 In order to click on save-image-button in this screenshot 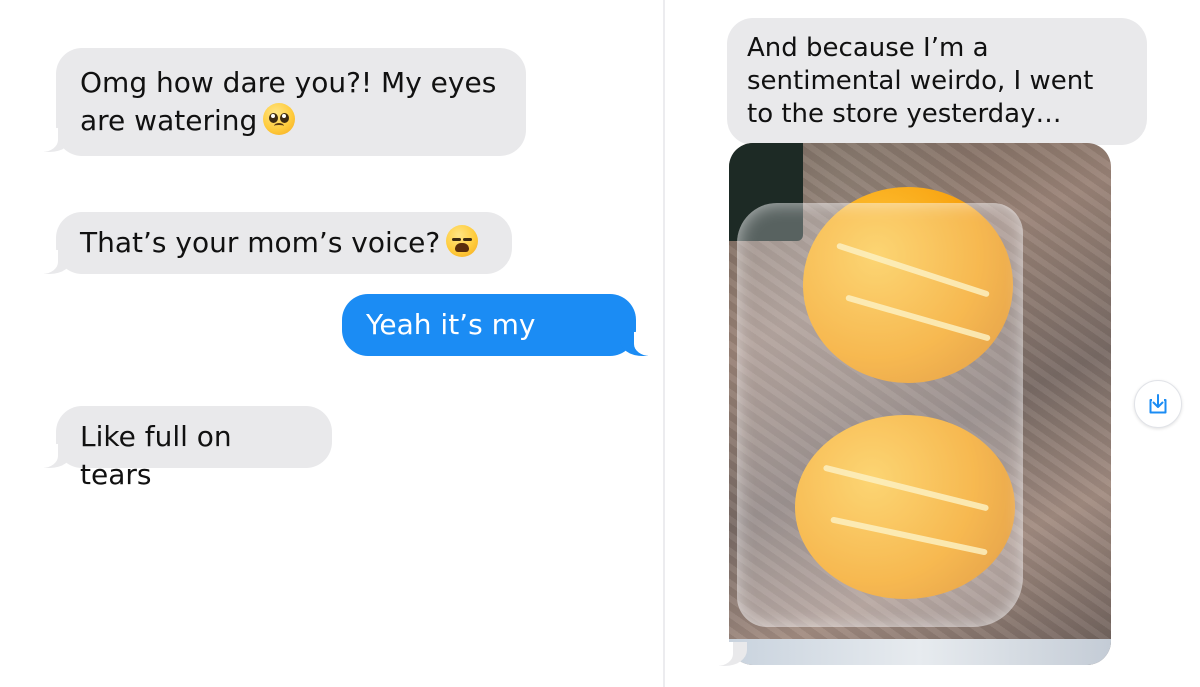, I will do `click(1158, 404)`.